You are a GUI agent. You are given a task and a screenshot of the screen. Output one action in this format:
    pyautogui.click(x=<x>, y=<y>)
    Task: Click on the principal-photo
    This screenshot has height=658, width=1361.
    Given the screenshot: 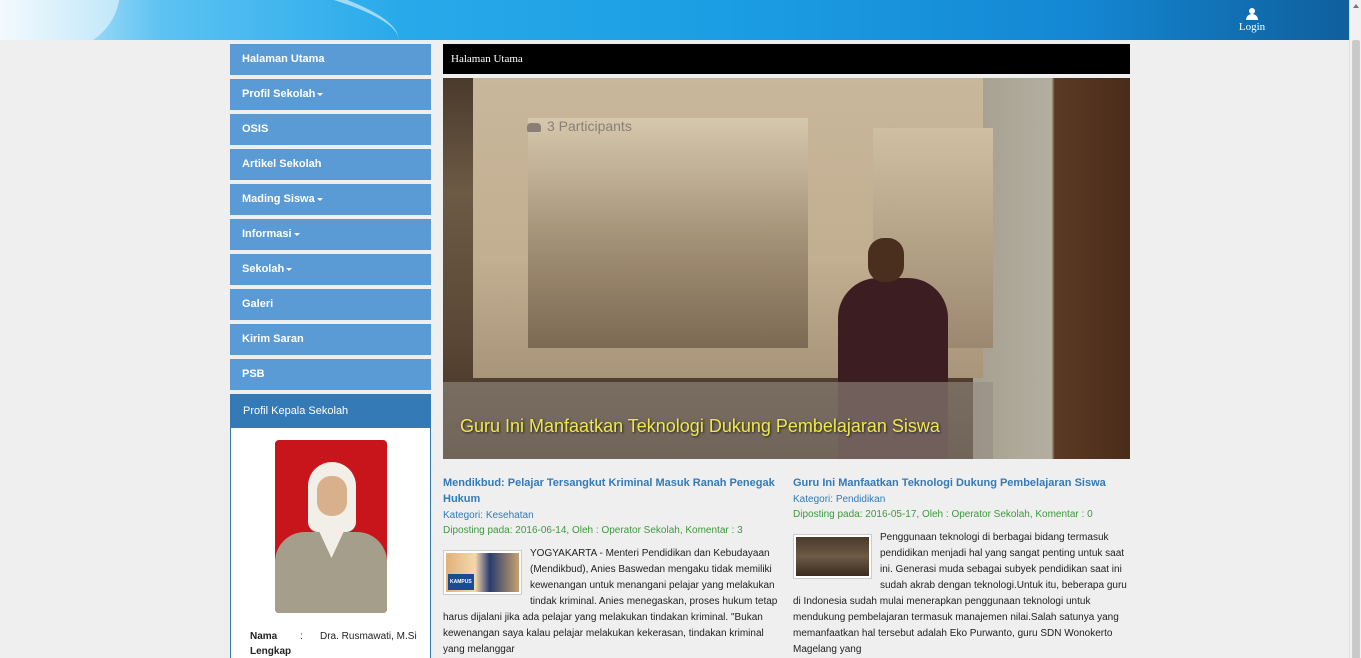 What is the action you would take?
    pyautogui.click(x=330, y=526)
    